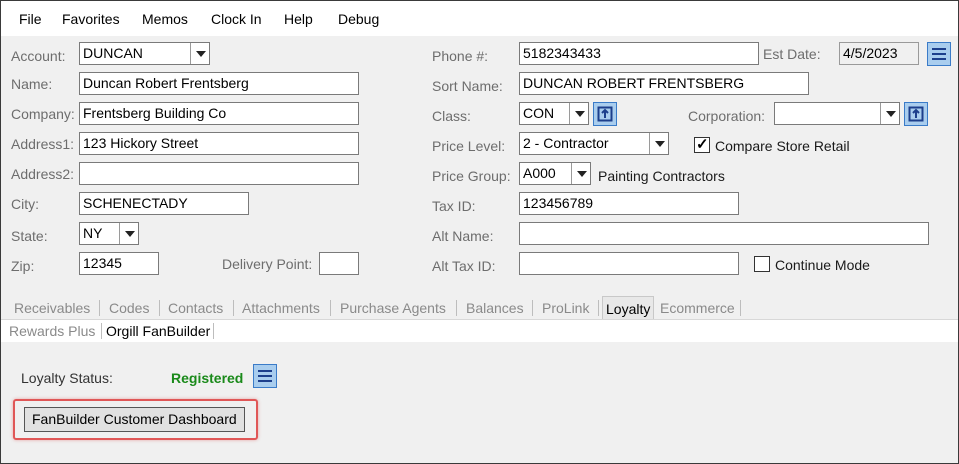 This screenshot has height=464, width=959. I want to click on loyalty-status-value: Registered, so click(207, 378).